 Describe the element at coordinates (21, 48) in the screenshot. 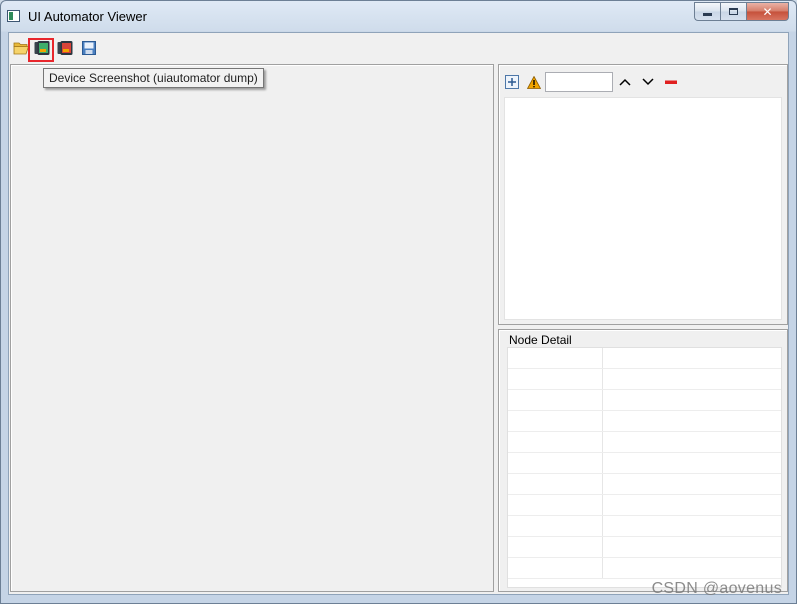

I see `open-folder-icon` at that location.